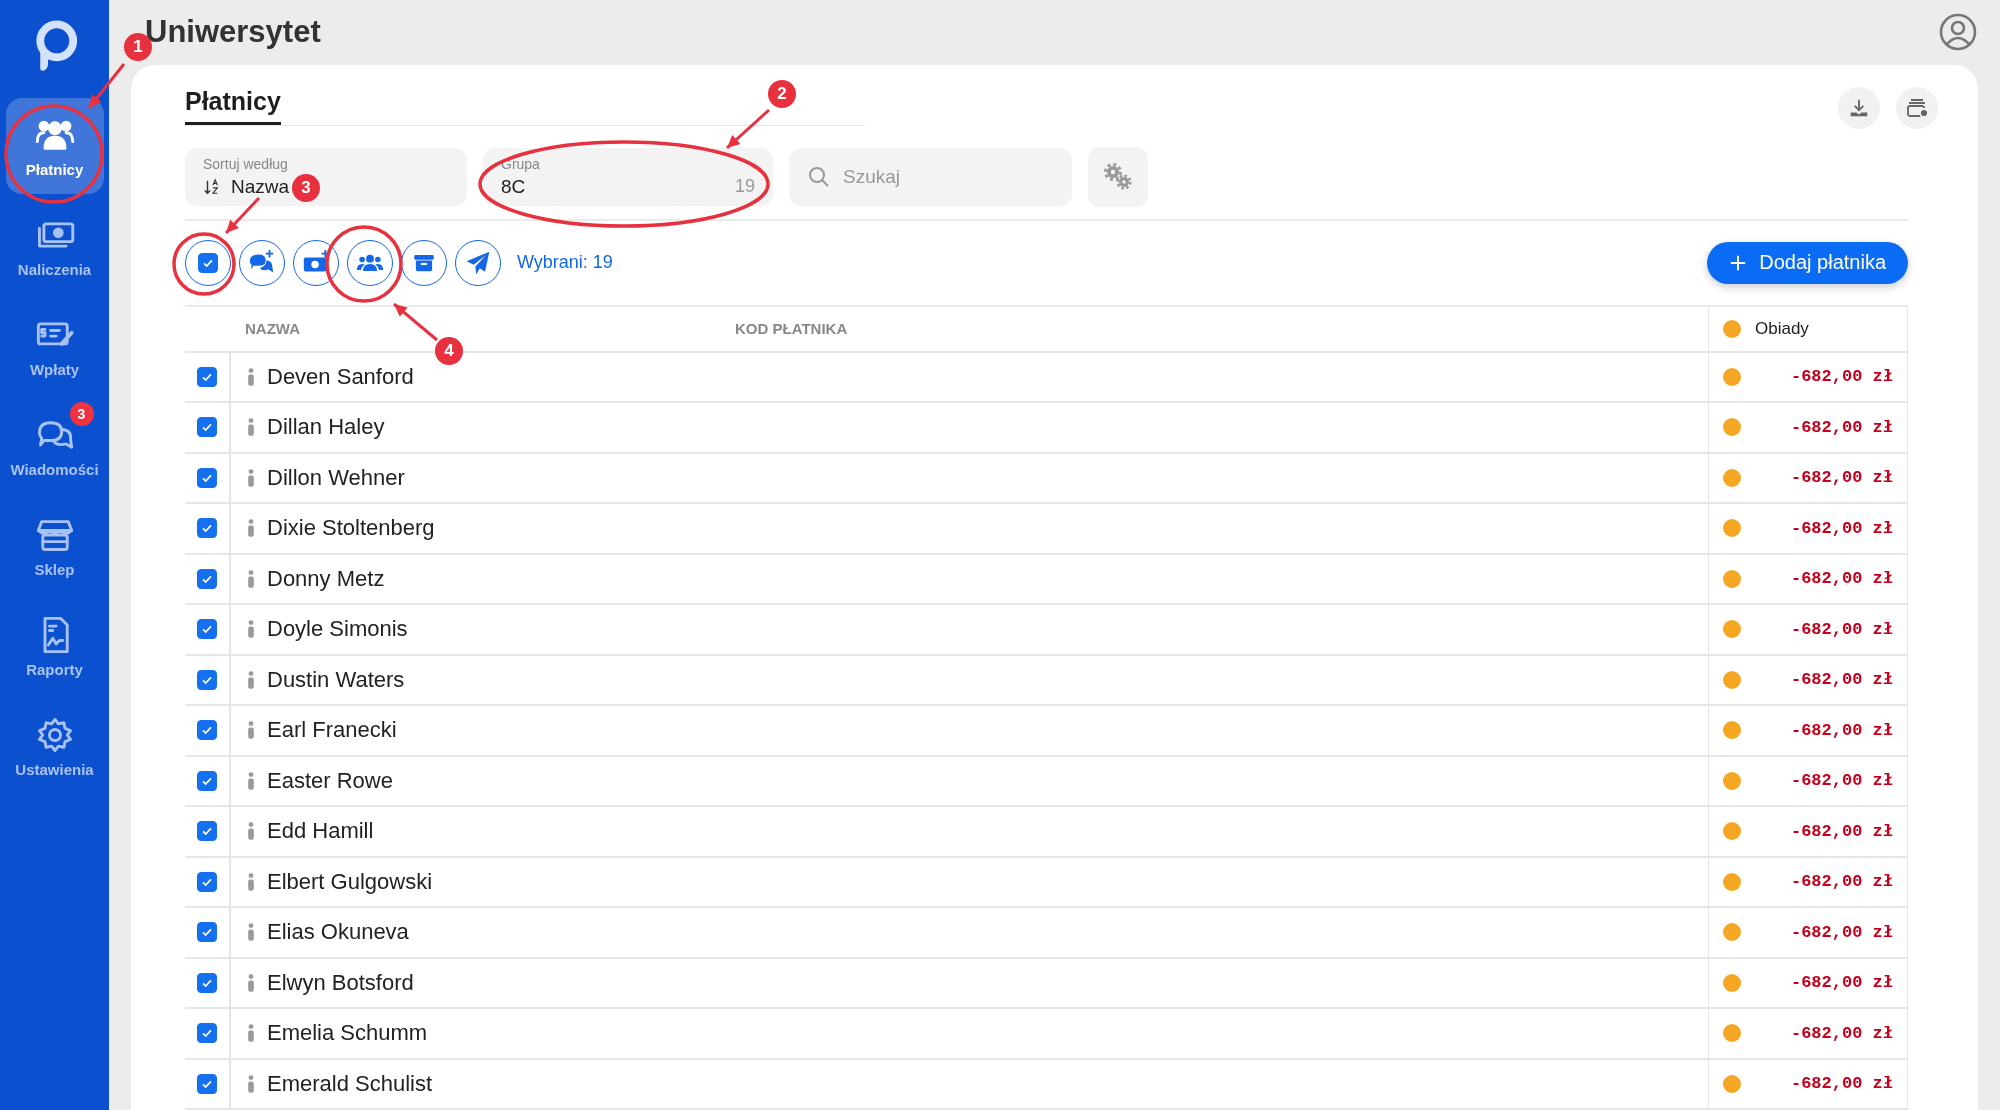  Describe the element at coordinates (54, 146) in the screenshot. I see `nav-item: Płatnicy` at that location.